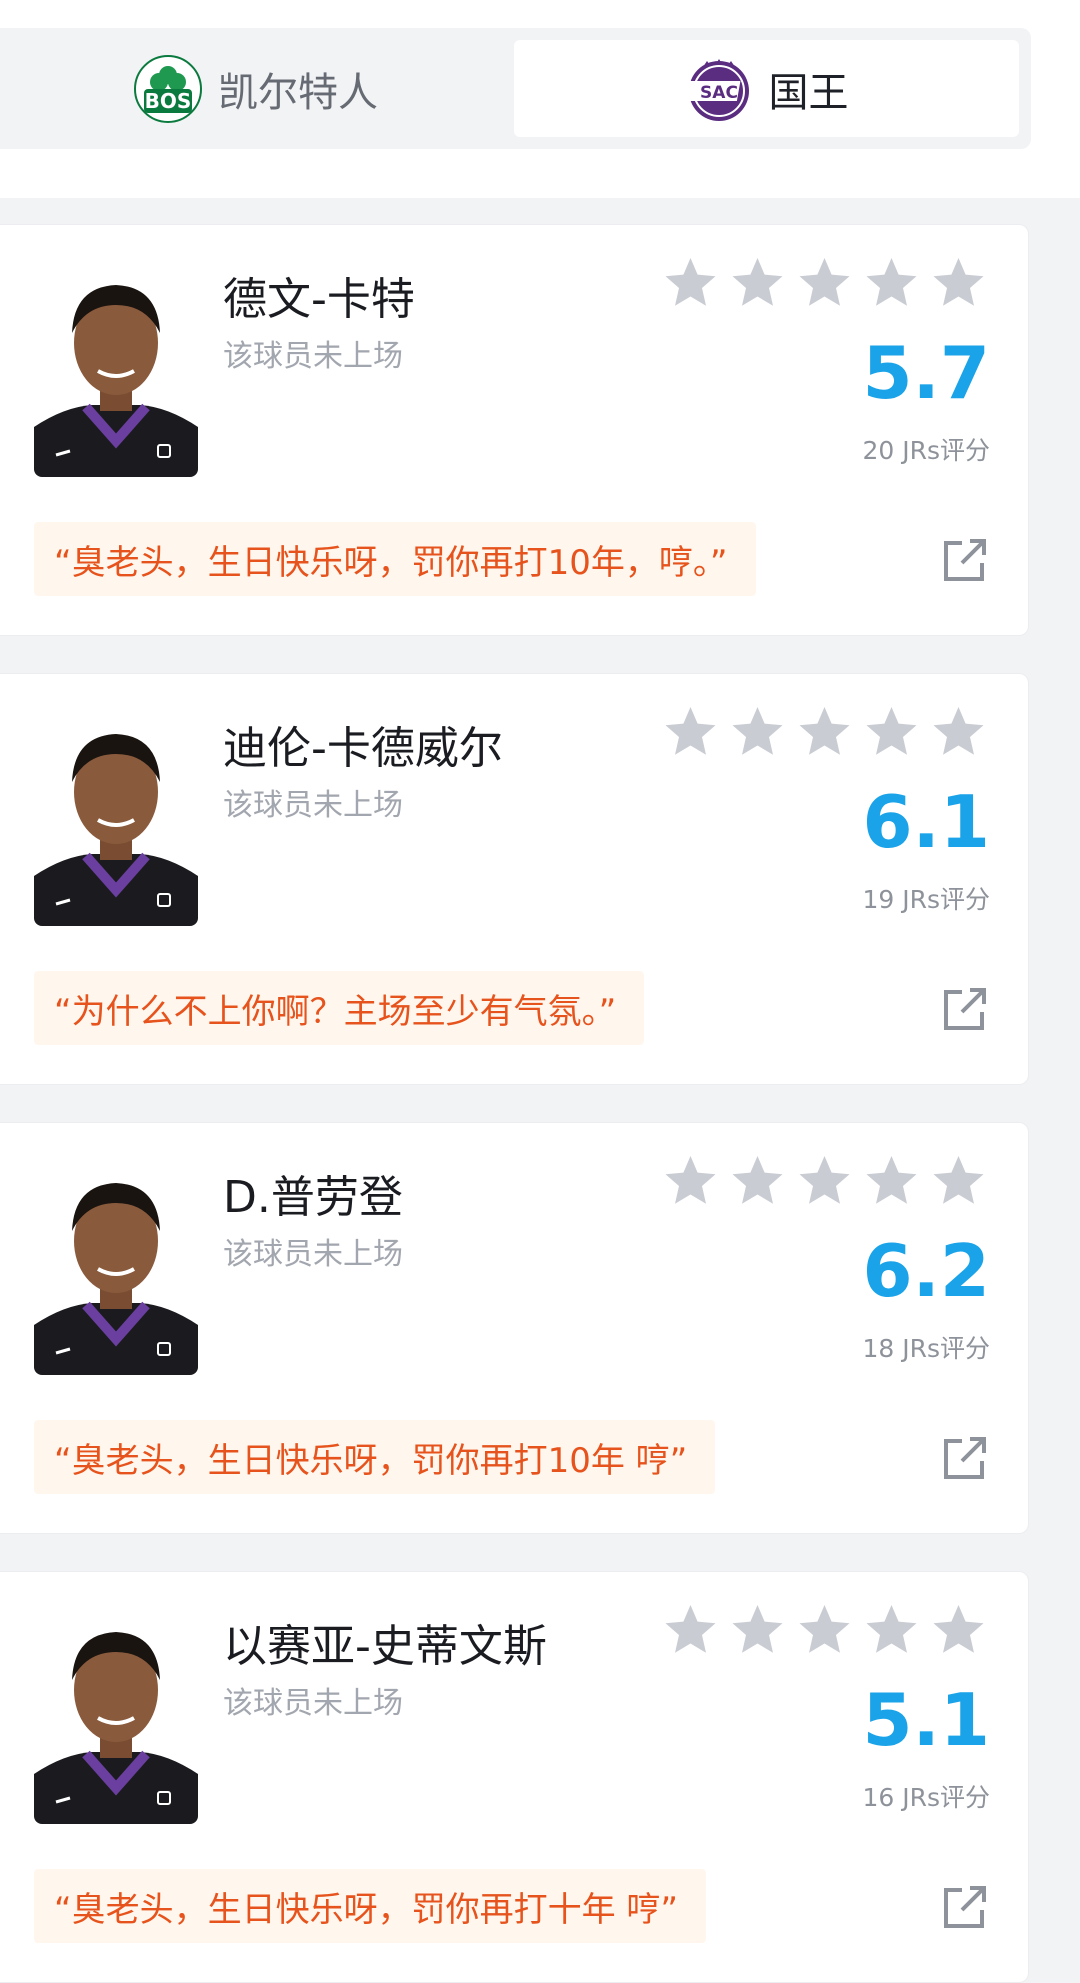  Describe the element at coordinates (808, 92) in the screenshot. I see `tab-kings-label: 国王` at that location.